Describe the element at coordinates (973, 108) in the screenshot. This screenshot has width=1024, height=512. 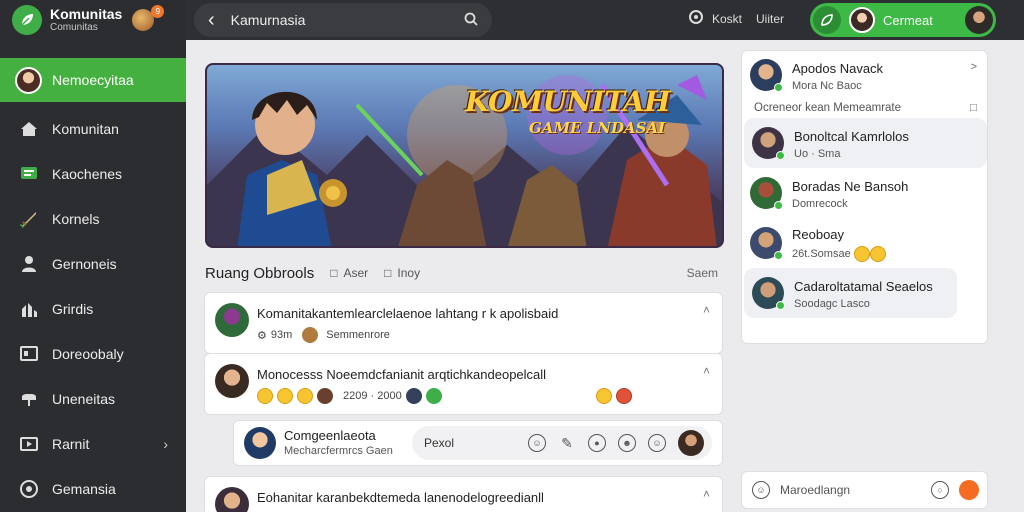
I see `chat-icon: □` at that location.